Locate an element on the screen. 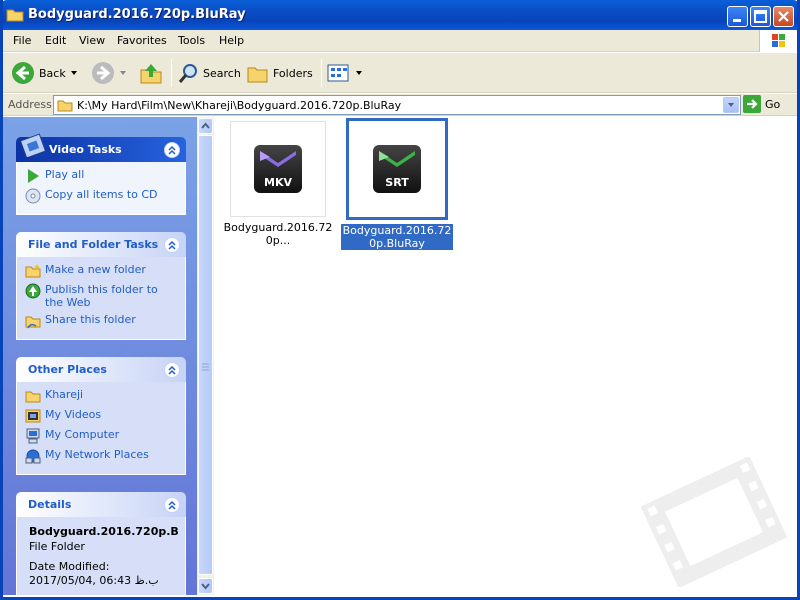 The width and height of the screenshot is (800, 600). go-button: Go is located at coordinates (761, 104).